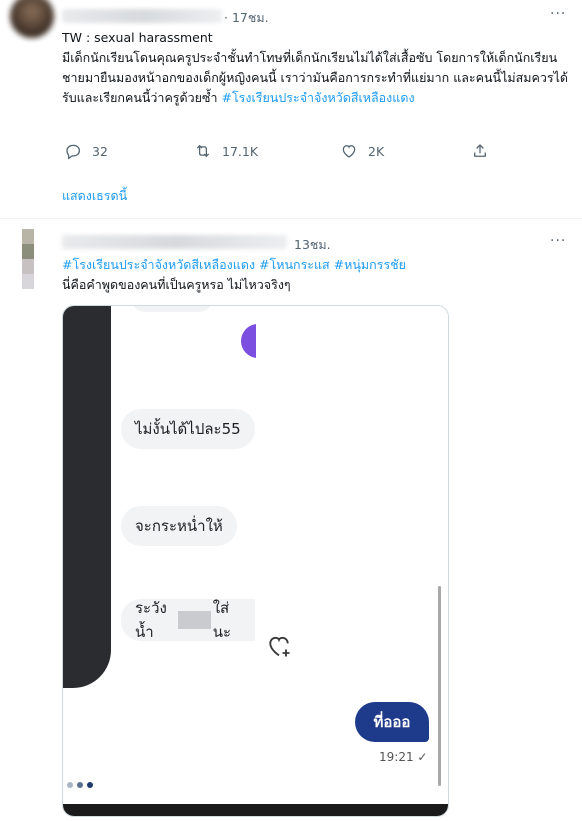 This screenshot has width=582, height=821. Describe the element at coordinates (376, 151) in the screenshot. I see `like-count: 2K` at that location.